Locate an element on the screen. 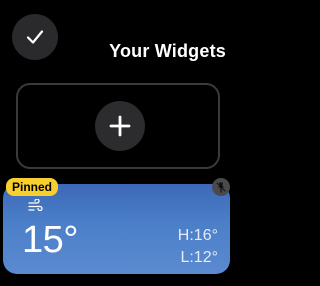  pin-button is located at coordinates (221, 187).